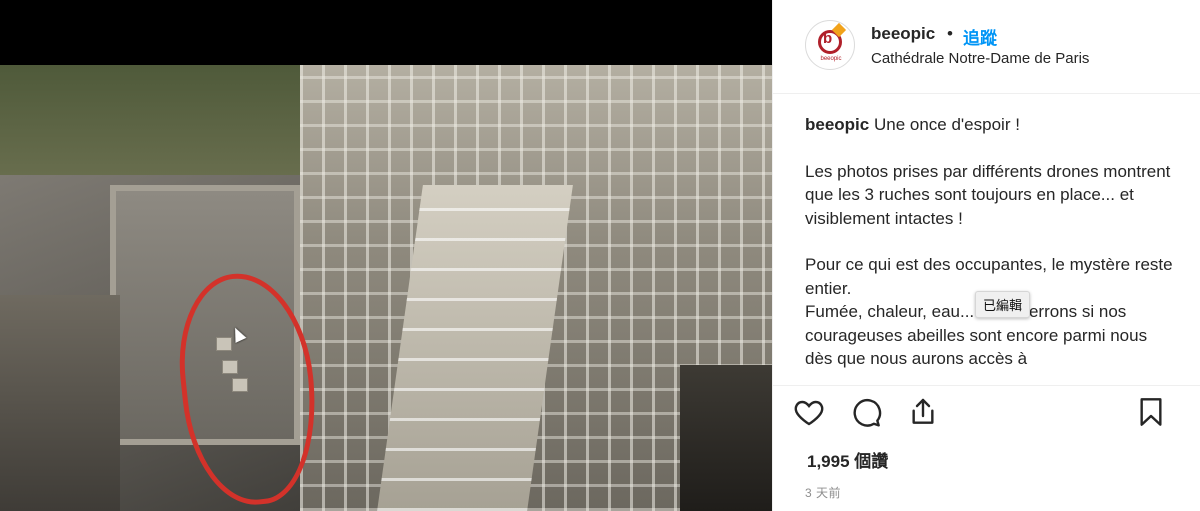 Image resolution: width=1200 pixels, height=511 pixels. I want to click on caption-text: Une once d'espoir !, so click(946, 124).